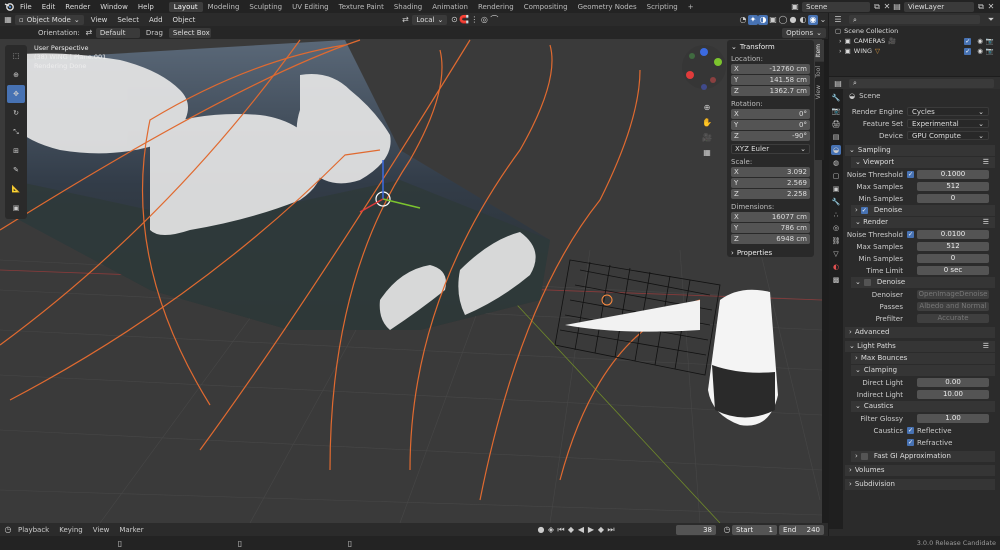 This screenshot has width=1000, height=550. Describe the element at coordinates (8, 530) in the screenshot. I see `timeline-editor-icon: ◷` at that location.